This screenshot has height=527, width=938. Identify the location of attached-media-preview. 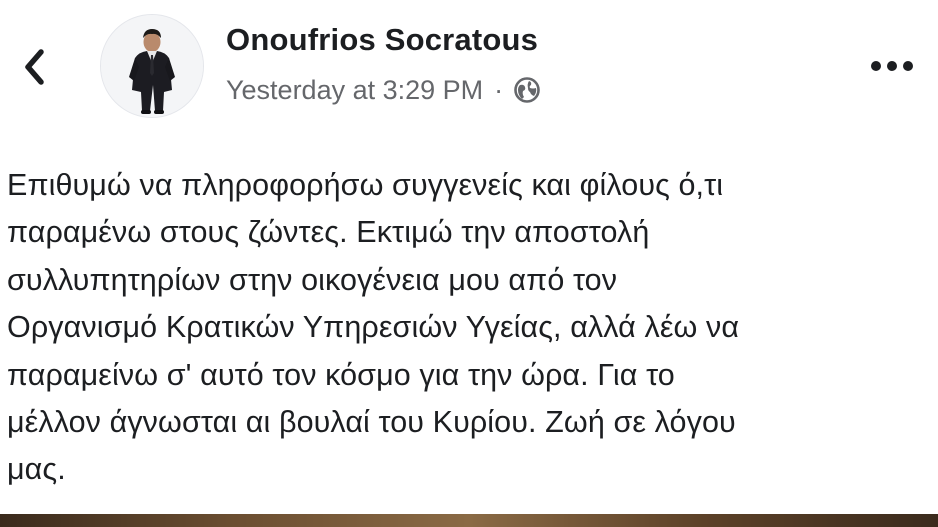
(469, 520).